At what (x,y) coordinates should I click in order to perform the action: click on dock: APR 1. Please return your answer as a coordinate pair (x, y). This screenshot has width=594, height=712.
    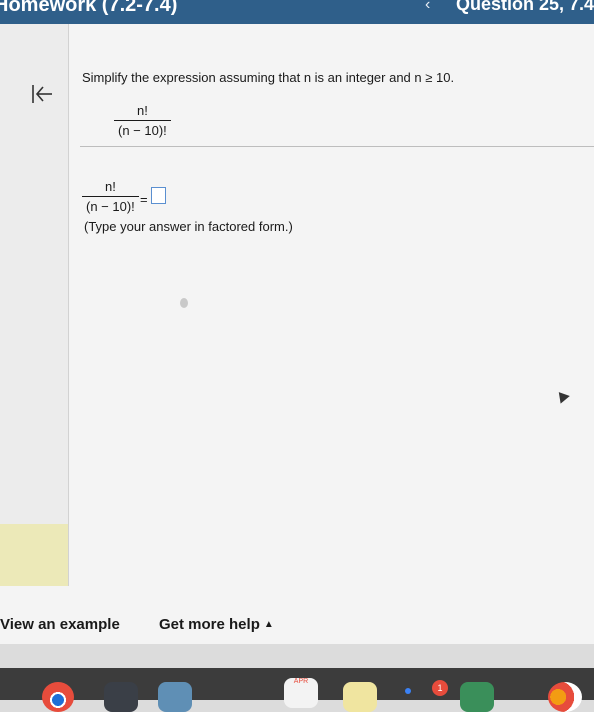
    Looking at the image, I should click on (297, 690).